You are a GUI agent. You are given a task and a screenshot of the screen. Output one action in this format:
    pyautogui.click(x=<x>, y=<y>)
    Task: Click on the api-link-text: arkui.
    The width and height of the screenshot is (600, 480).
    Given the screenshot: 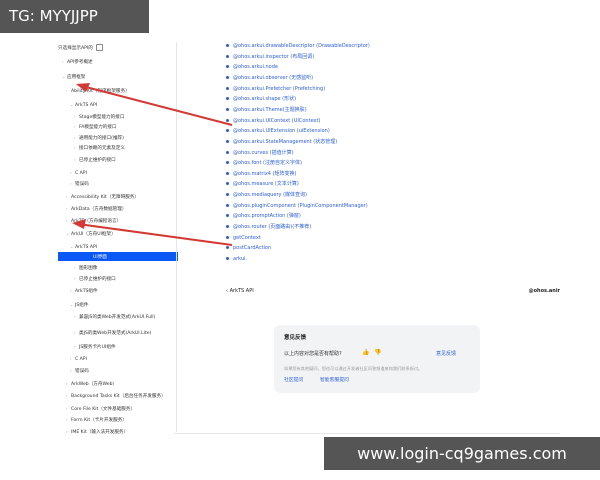 What is the action you would take?
    pyautogui.click(x=240, y=259)
    